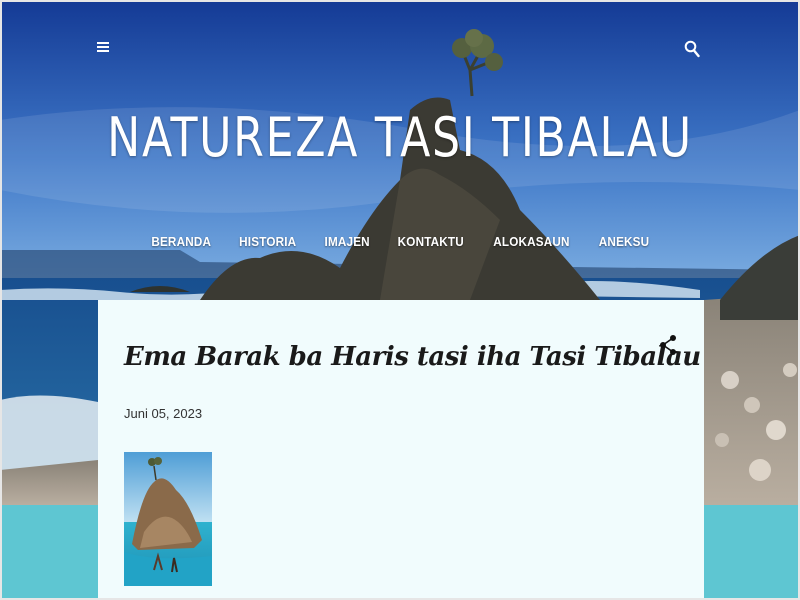 The image size is (800, 600). Describe the element at coordinates (532, 241) in the screenshot. I see `nav-item-alokasaun: ALOKASAUN` at that location.